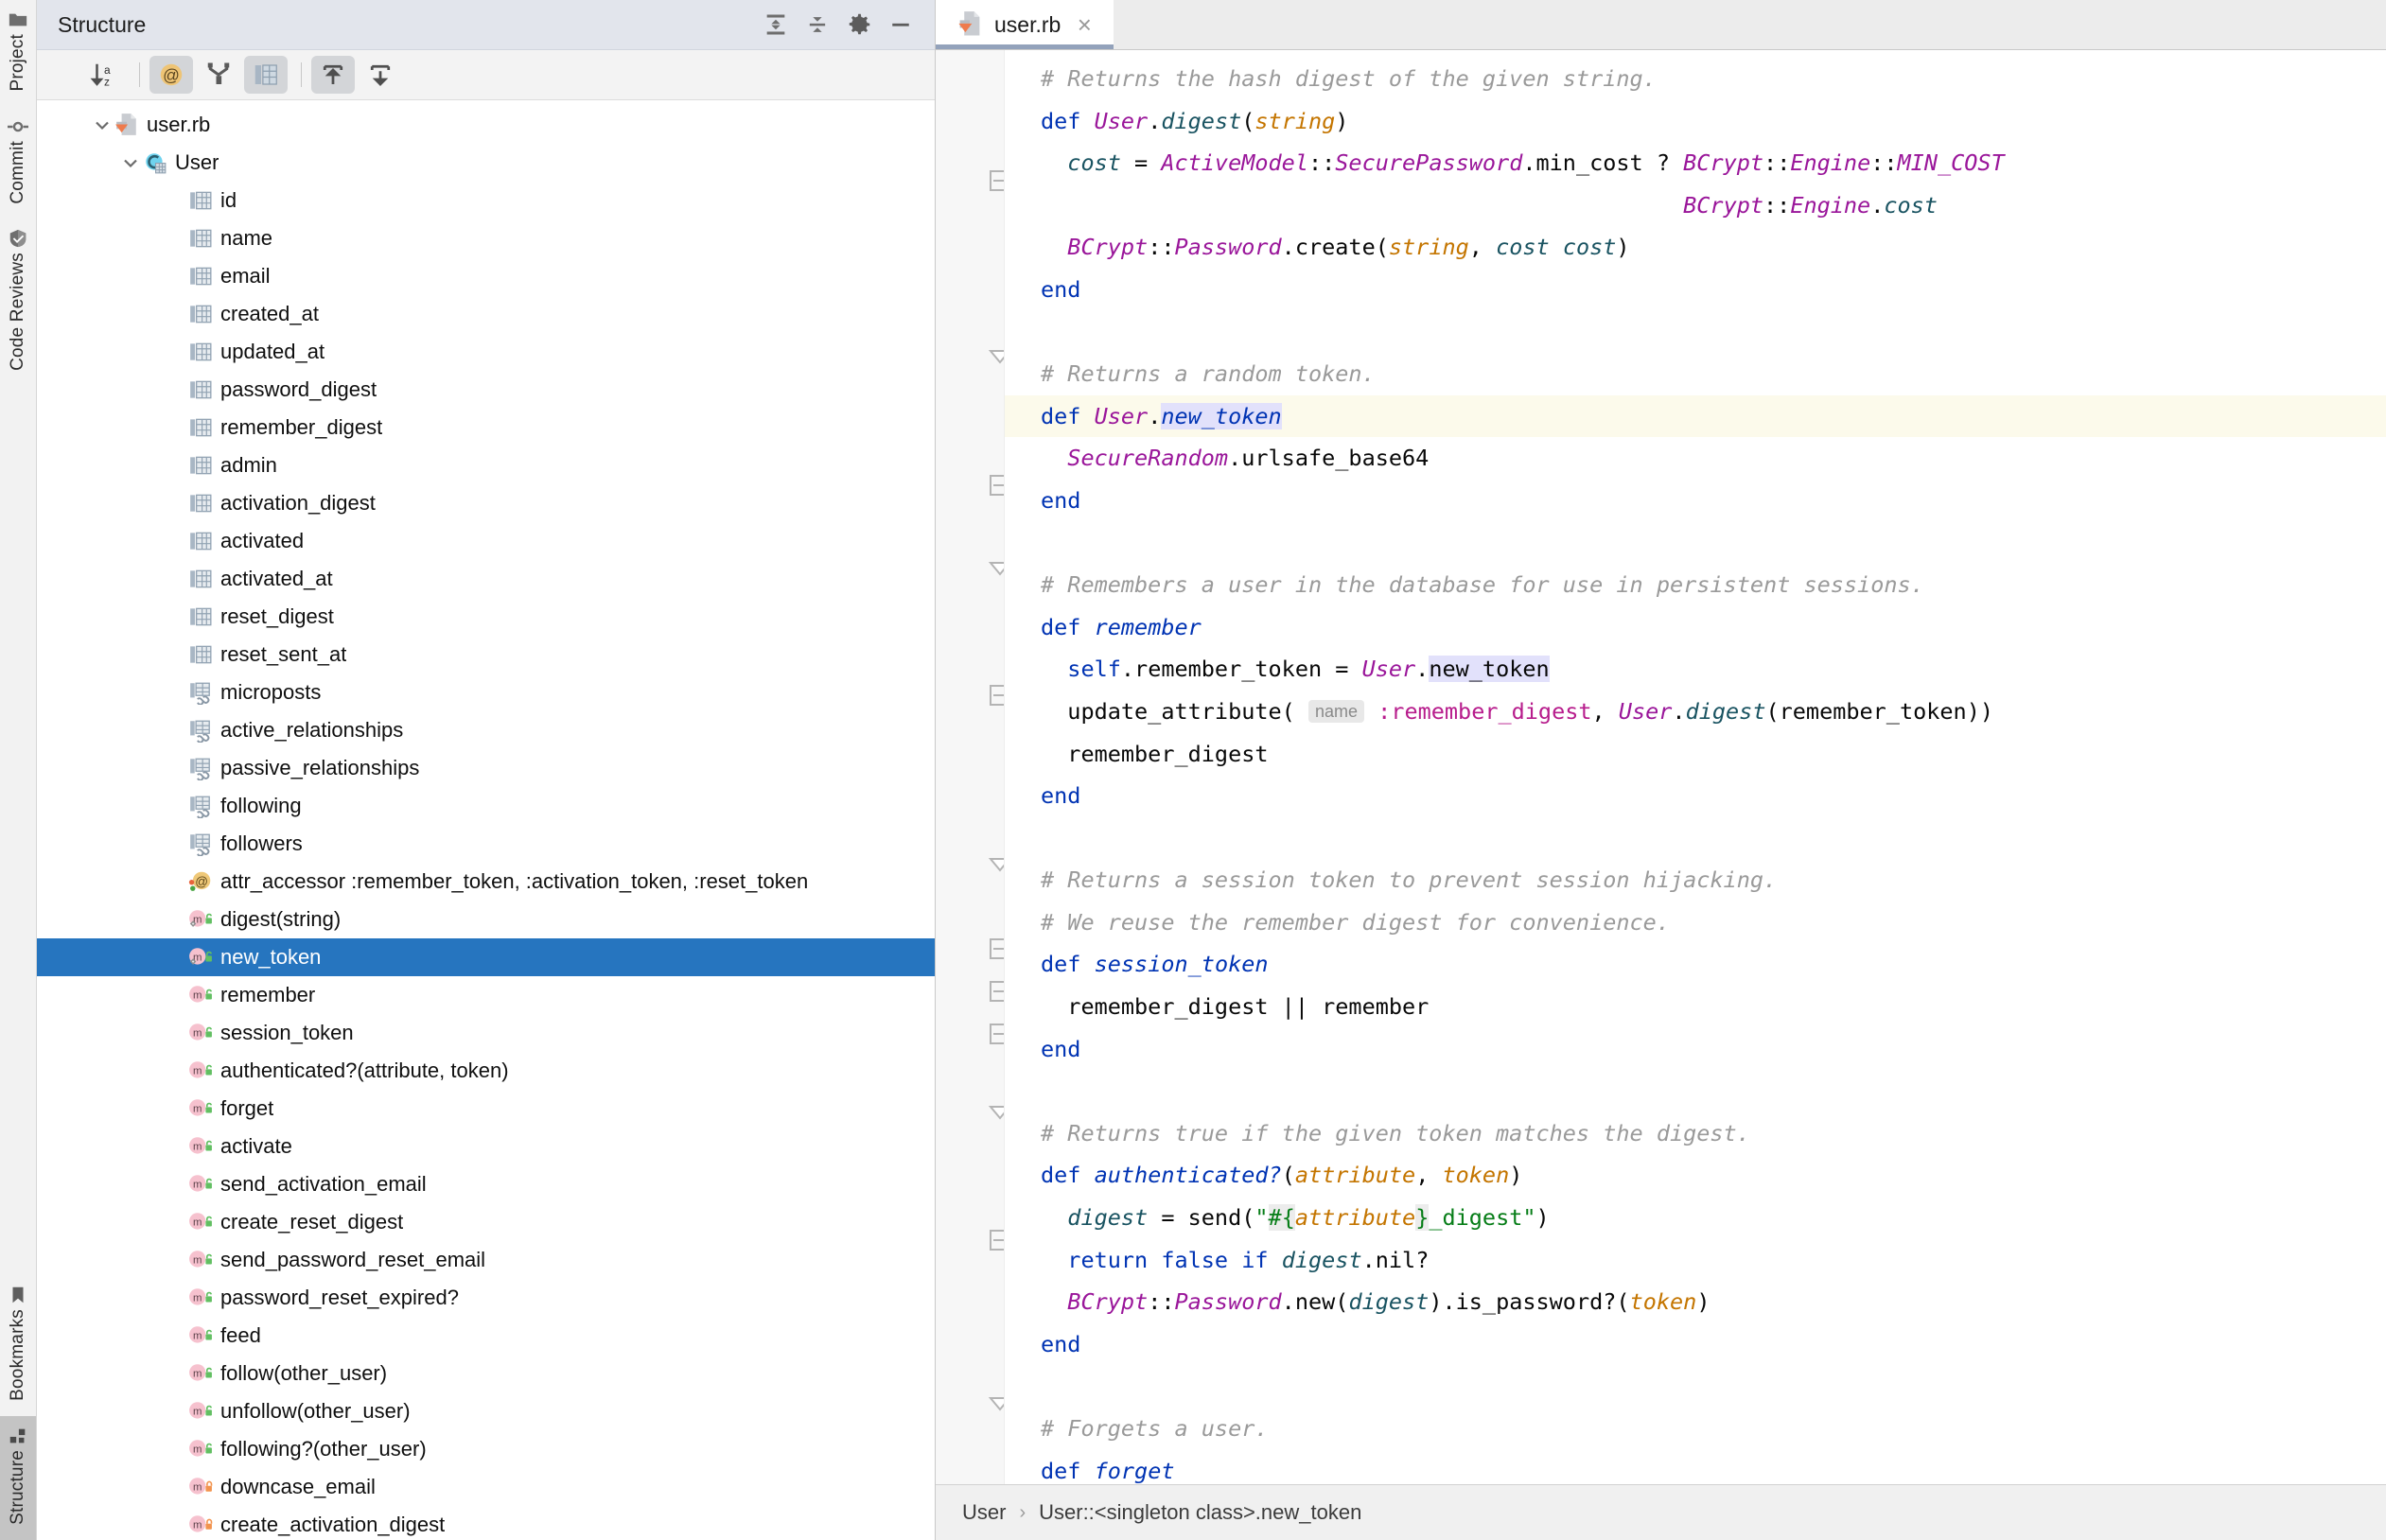 This screenshot has height=1540, width=2386. I want to click on tree-row: id, so click(486, 200).